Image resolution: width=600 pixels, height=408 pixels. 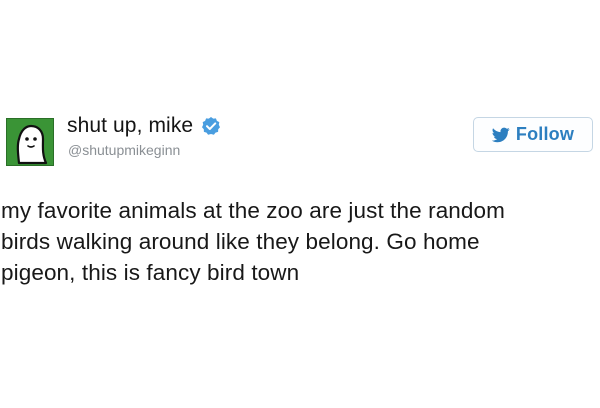 I want to click on follow-button-label: Follow, so click(x=545, y=134).